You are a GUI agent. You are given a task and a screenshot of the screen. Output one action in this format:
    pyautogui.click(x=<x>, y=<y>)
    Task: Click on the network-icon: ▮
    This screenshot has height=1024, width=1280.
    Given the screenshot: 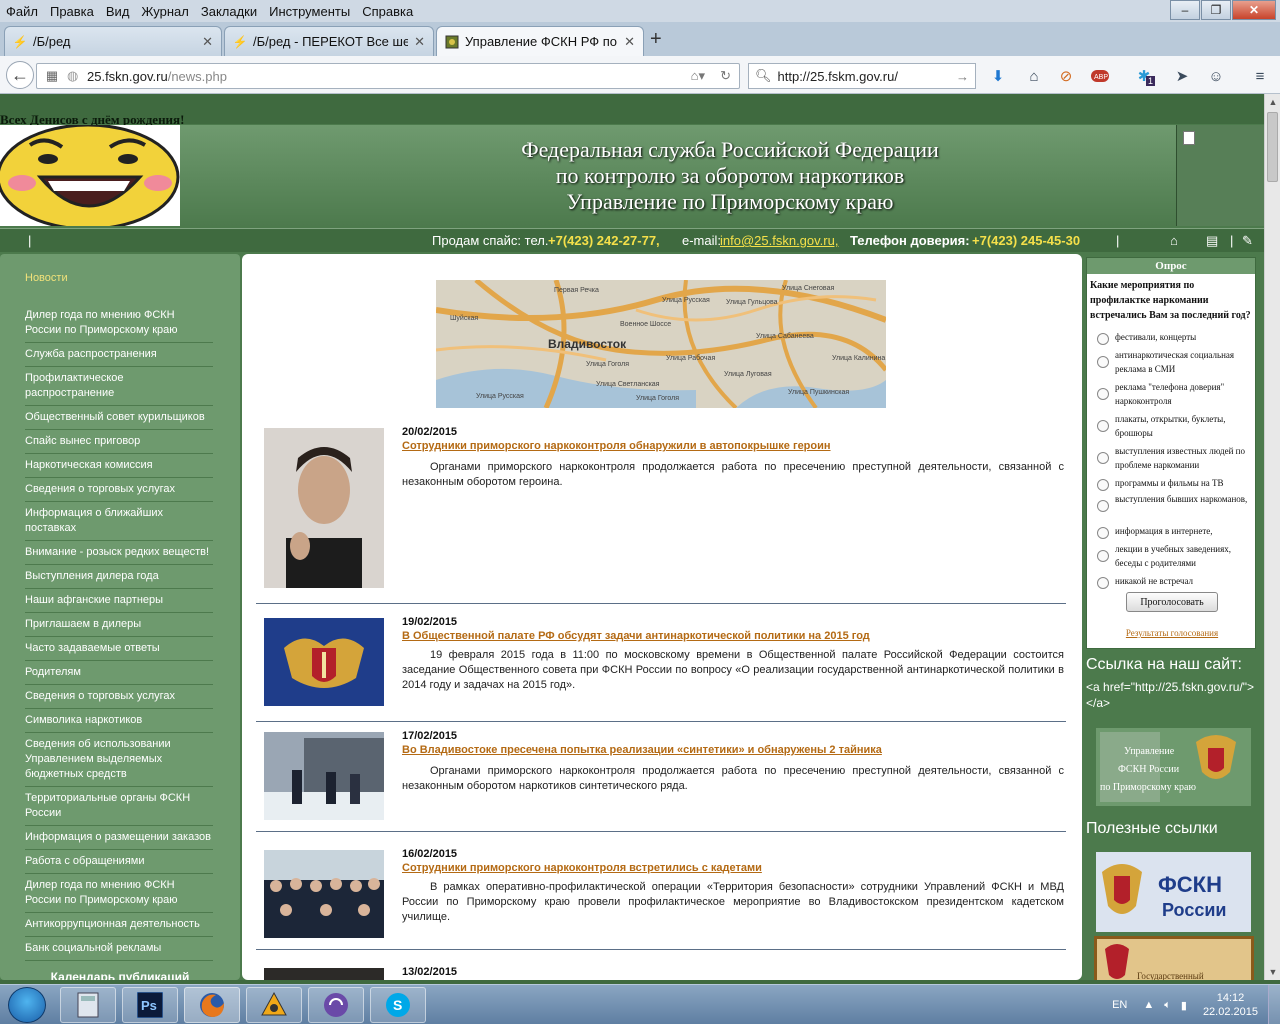 What is the action you would take?
    pyautogui.click(x=1184, y=1005)
    